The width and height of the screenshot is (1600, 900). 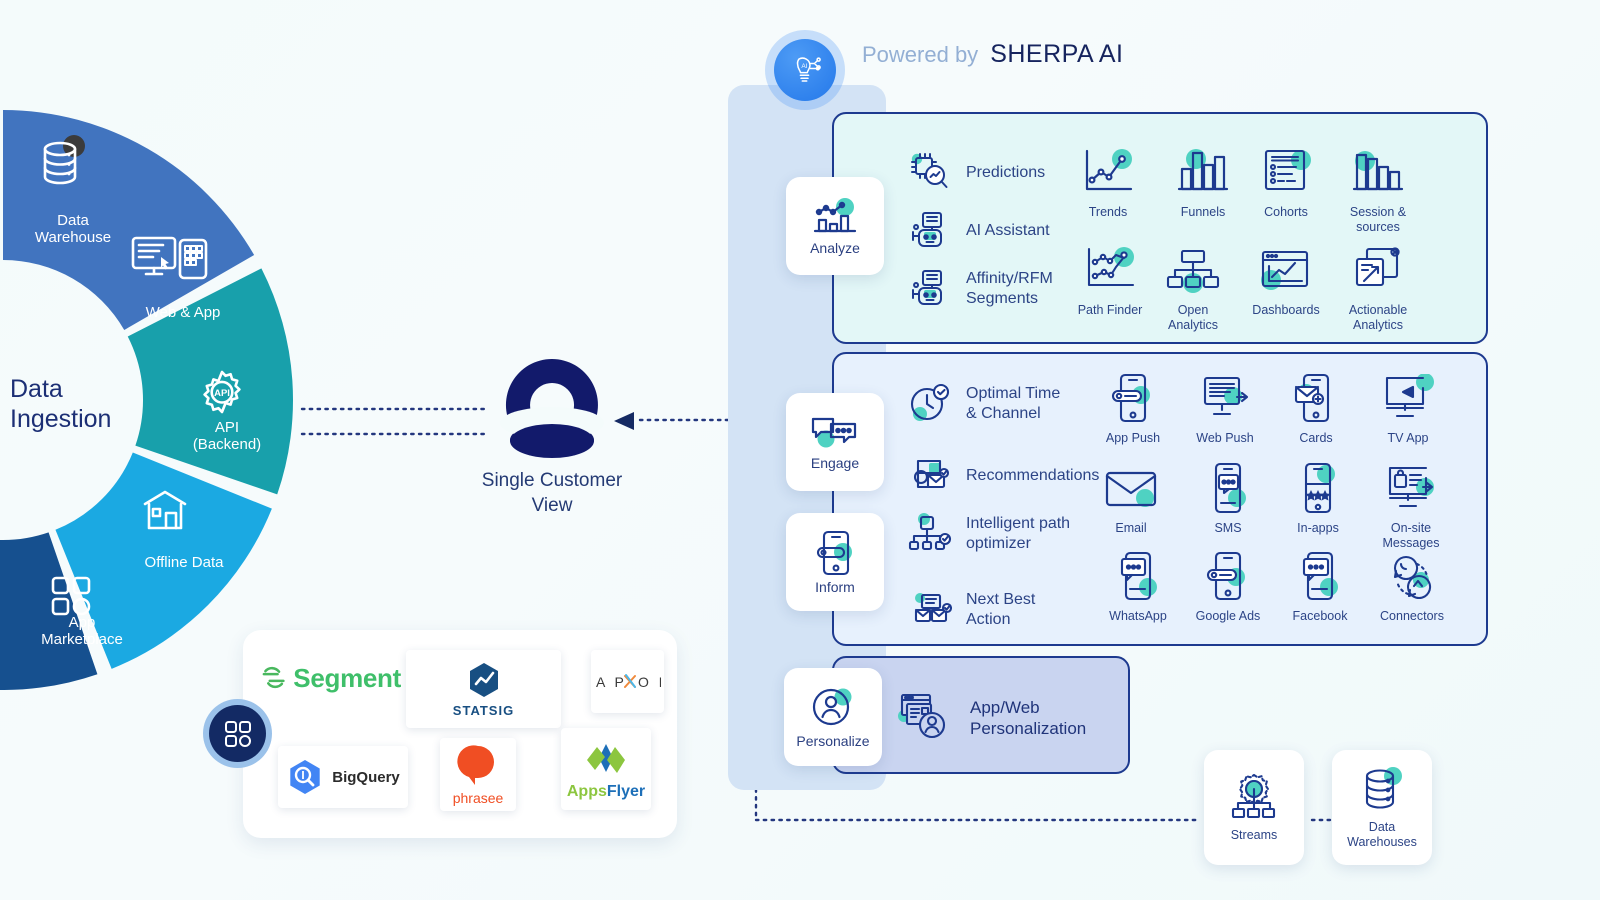 What do you see at coordinates (1312, 398) in the screenshot?
I see `cards-icon` at bounding box center [1312, 398].